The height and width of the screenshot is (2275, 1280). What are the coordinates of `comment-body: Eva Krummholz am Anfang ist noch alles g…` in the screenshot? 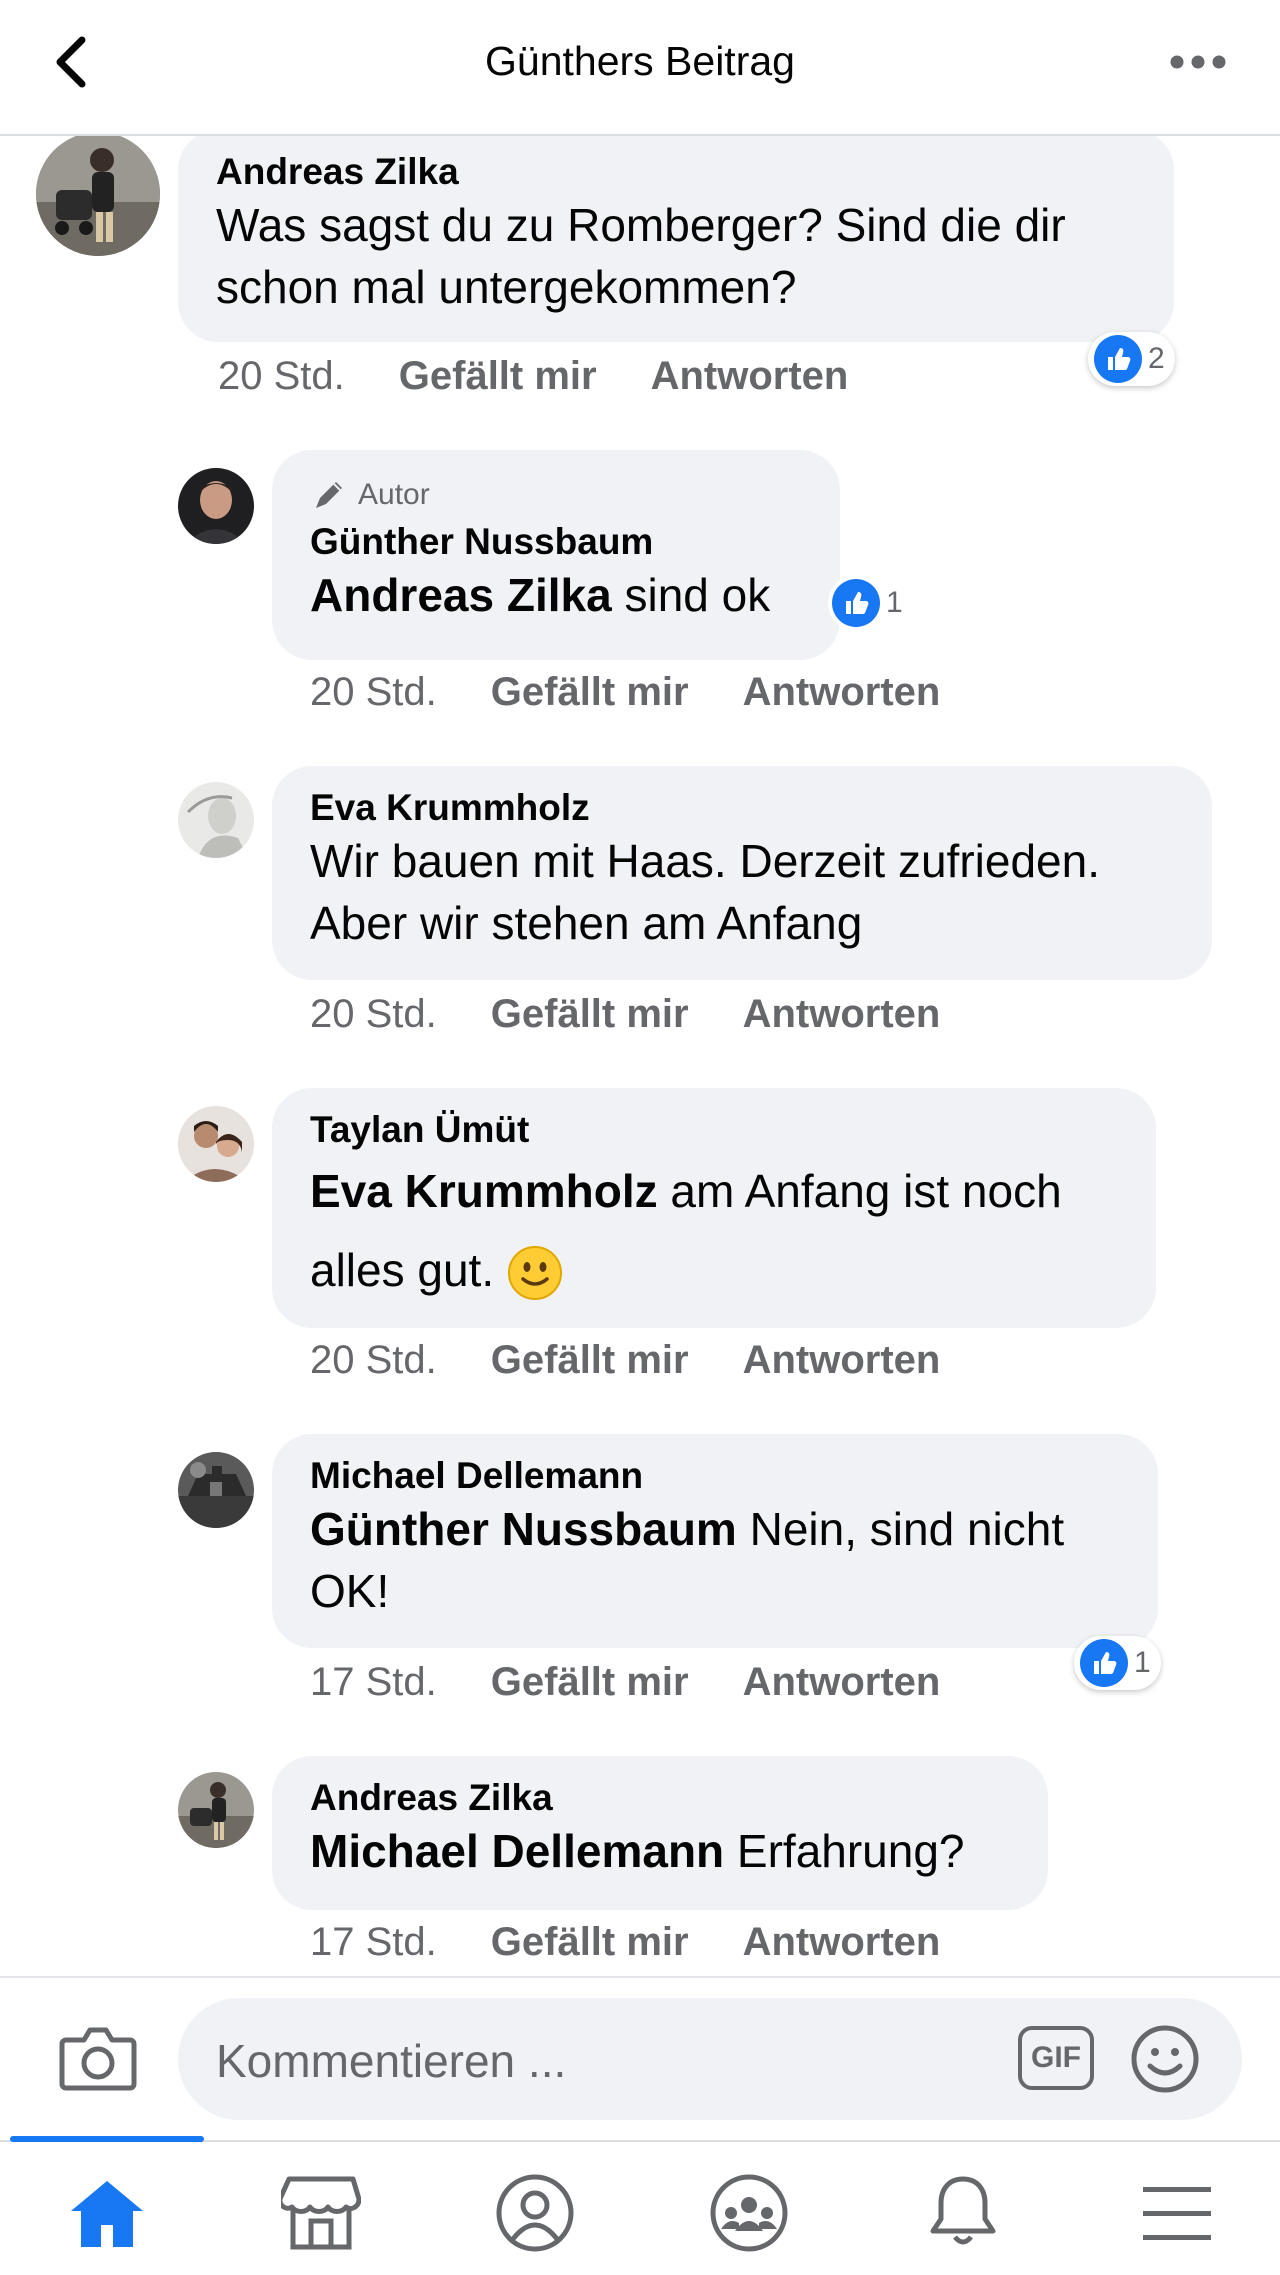 It's located at (714, 1230).